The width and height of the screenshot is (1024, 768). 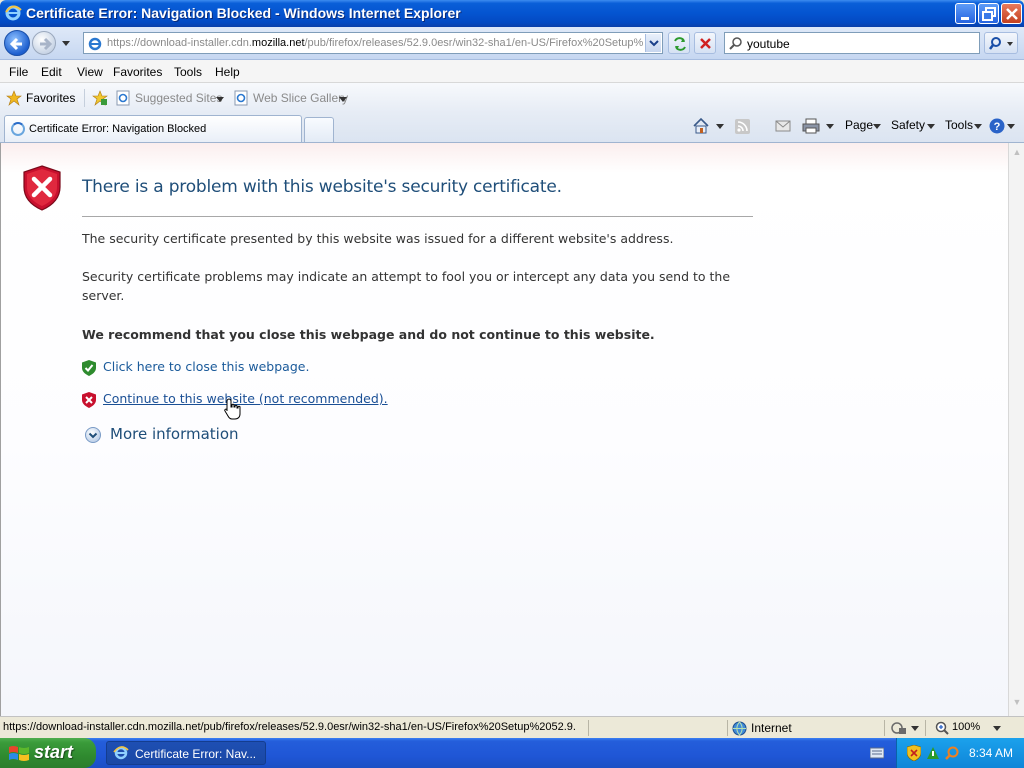 I want to click on scroll-down-icon: ▼, so click(x=1017, y=704).